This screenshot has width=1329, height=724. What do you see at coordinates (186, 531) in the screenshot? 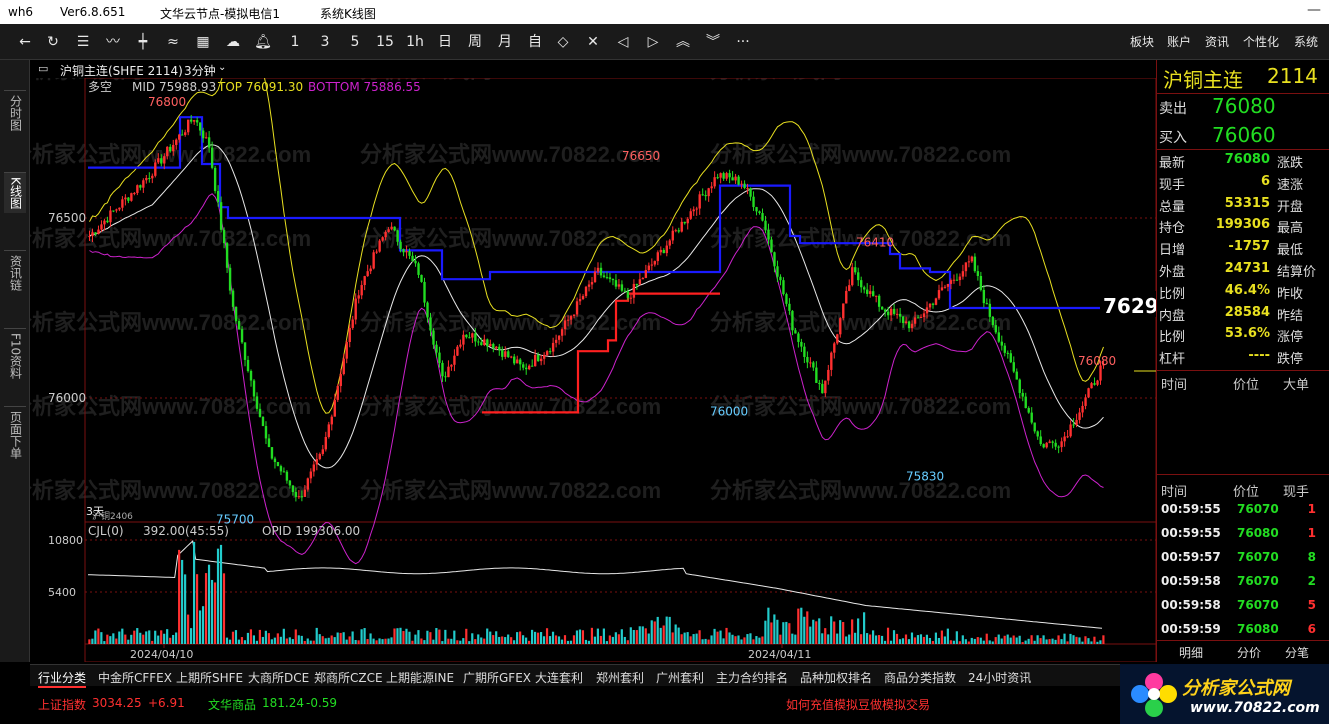
I see `volume-legend-text: 392.00(45:55)` at bounding box center [186, 531].